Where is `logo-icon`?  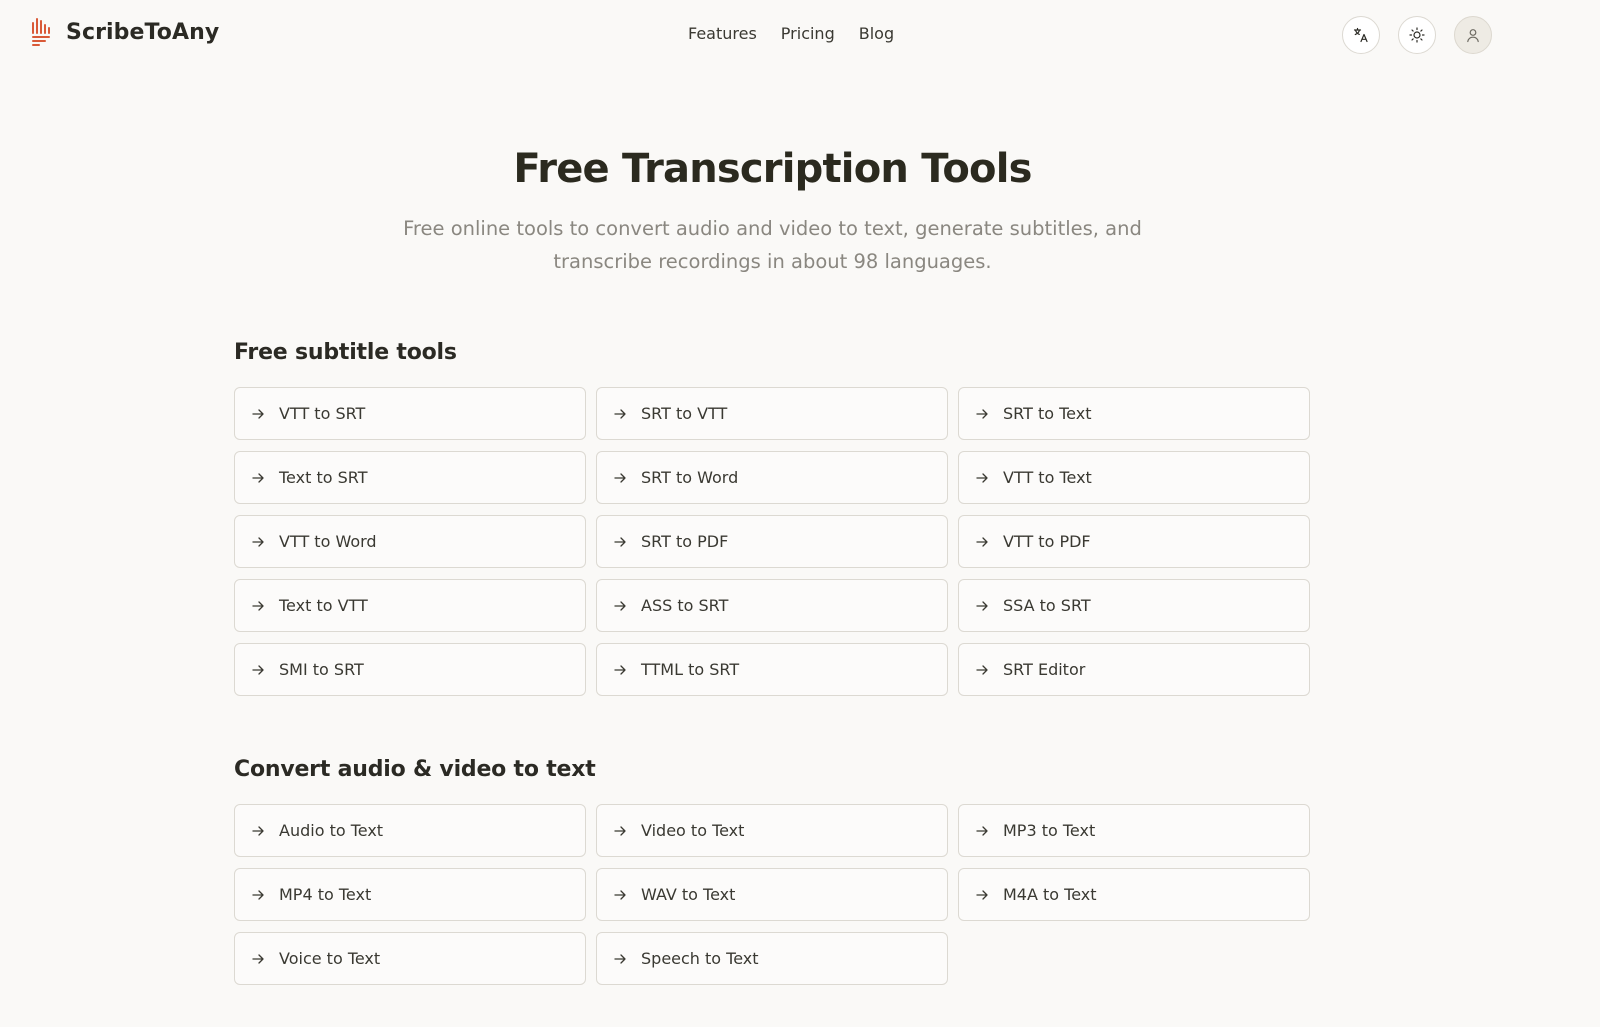 logo-icon is located at coordinates (41, 32).